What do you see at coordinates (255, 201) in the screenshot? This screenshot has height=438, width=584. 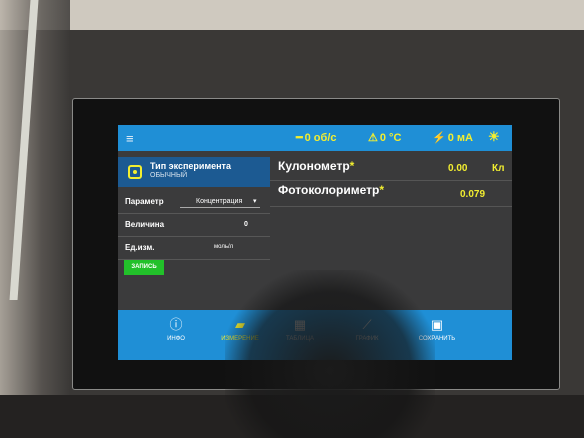 I see `chevron-down-icon: ▾` at bounding box center [255, 201].